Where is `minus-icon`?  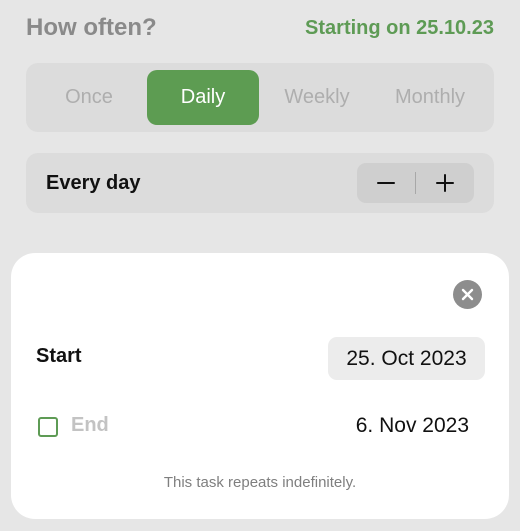 minus-icon is located at coordinates (386, 183).